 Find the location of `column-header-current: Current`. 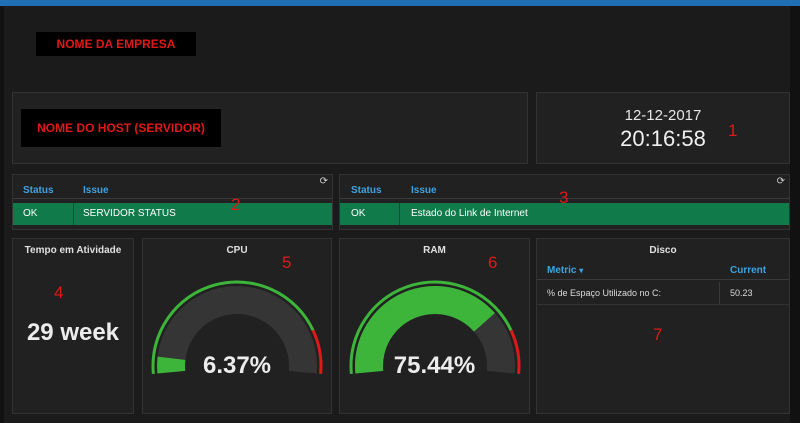

column-header-current: Current is located at coordinates (748, 270).